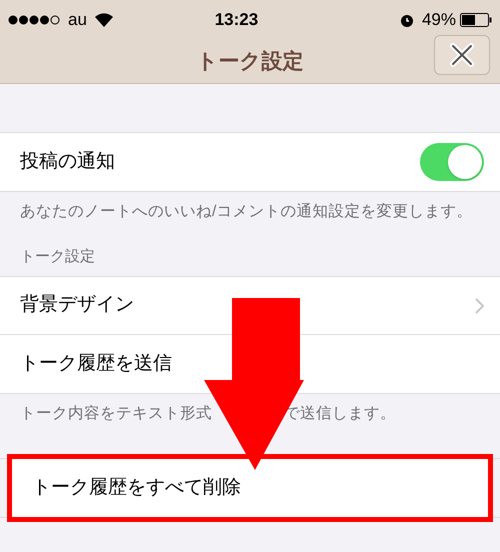  I want to click on close-icon, so click(462, 55).